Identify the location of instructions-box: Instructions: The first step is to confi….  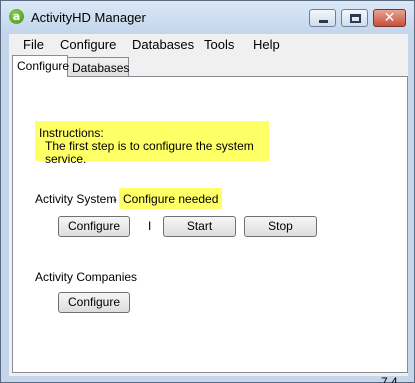
(152, 143).